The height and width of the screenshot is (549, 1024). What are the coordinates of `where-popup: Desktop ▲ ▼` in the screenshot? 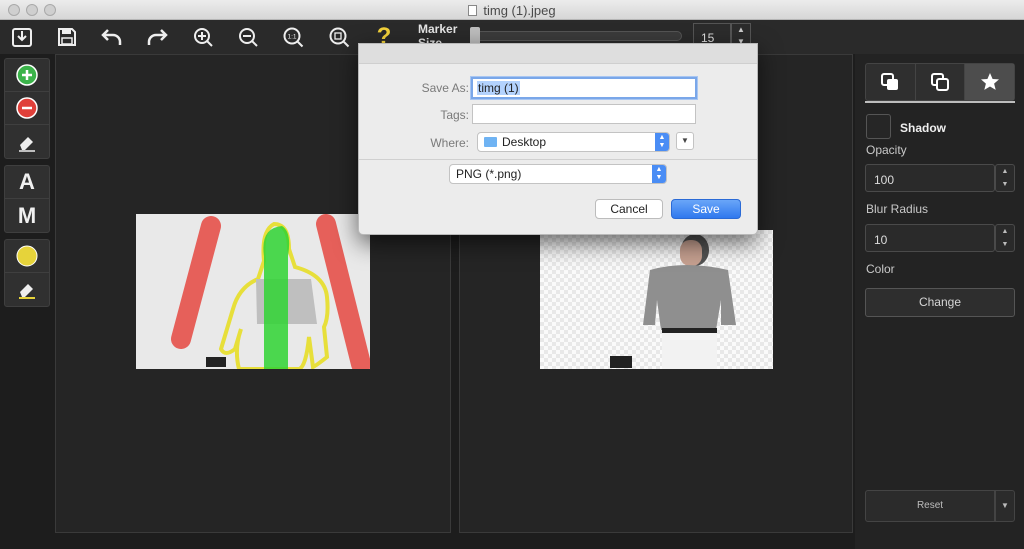 It's located at (573, 142).